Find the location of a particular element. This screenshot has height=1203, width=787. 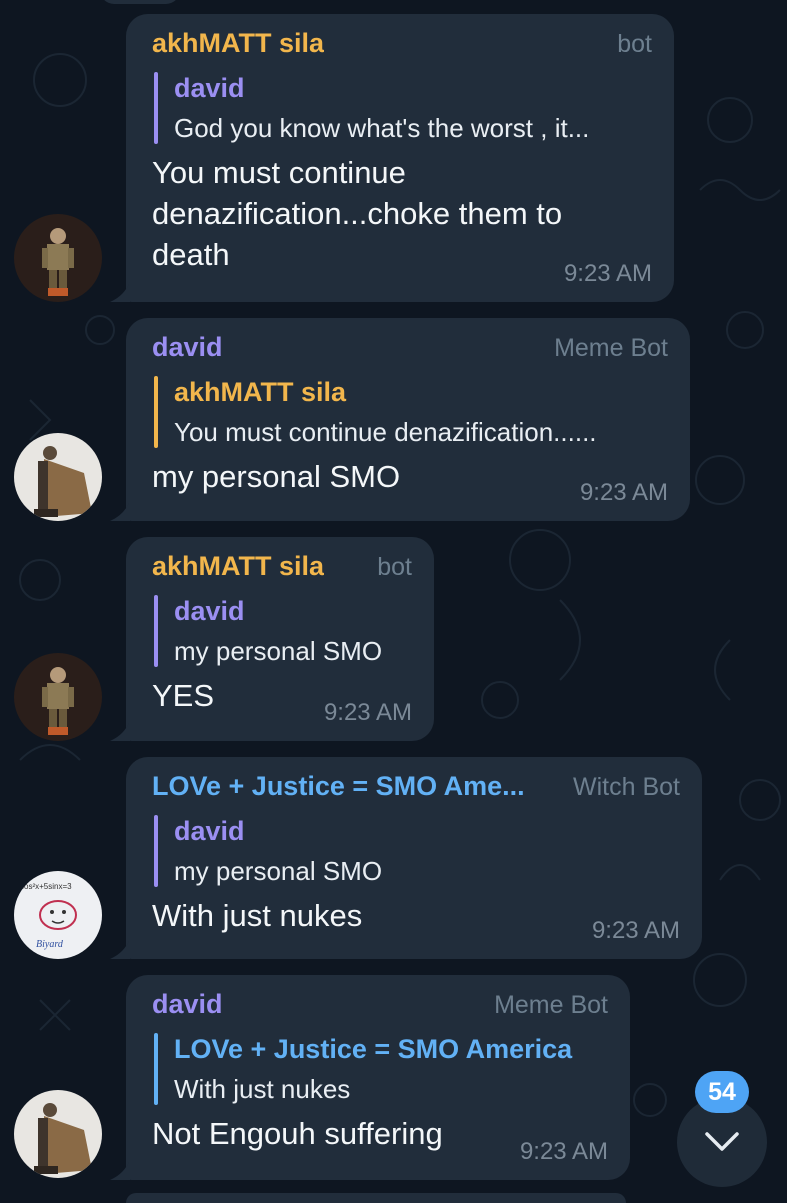

reply-text: With just nukes is located at coordinates (262, 1089).